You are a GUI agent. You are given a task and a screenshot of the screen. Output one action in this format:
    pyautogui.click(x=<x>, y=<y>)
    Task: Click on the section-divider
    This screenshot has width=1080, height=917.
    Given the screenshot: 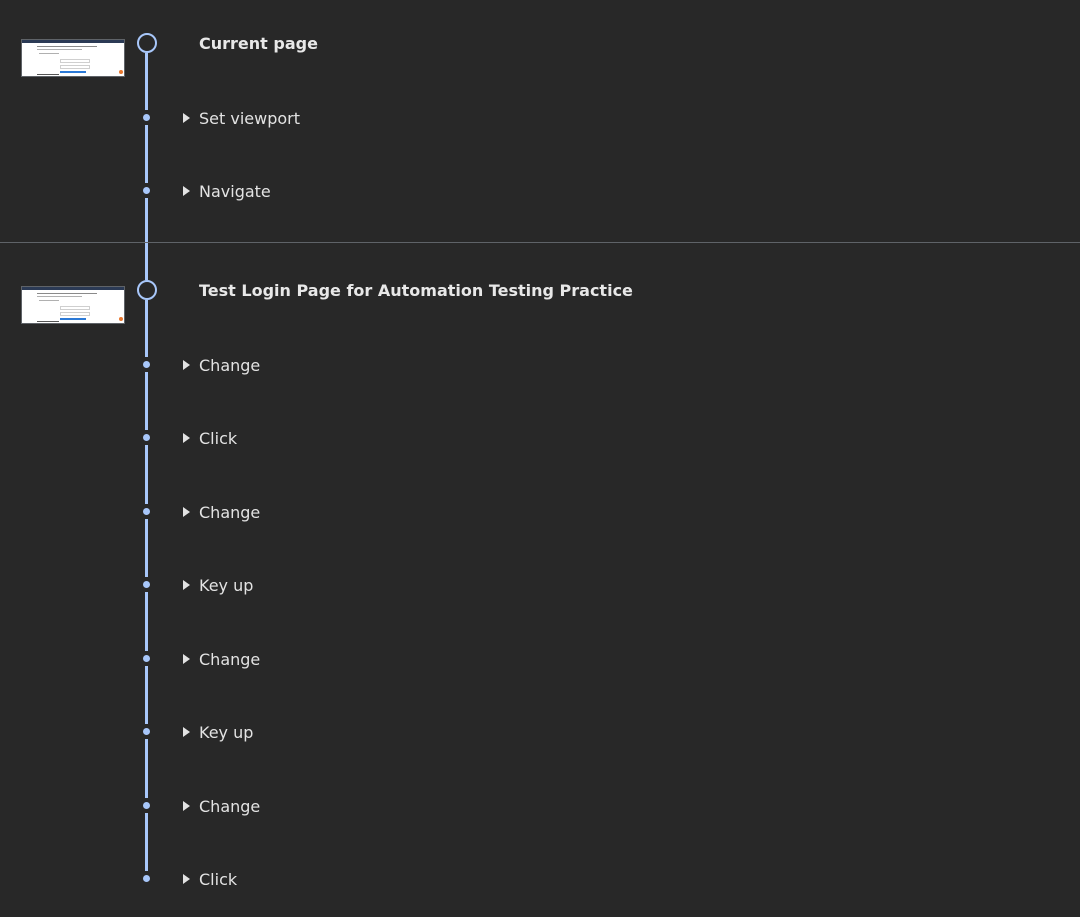 What is the action you would take?
    pyautogui.click(x=540, y=242)
    